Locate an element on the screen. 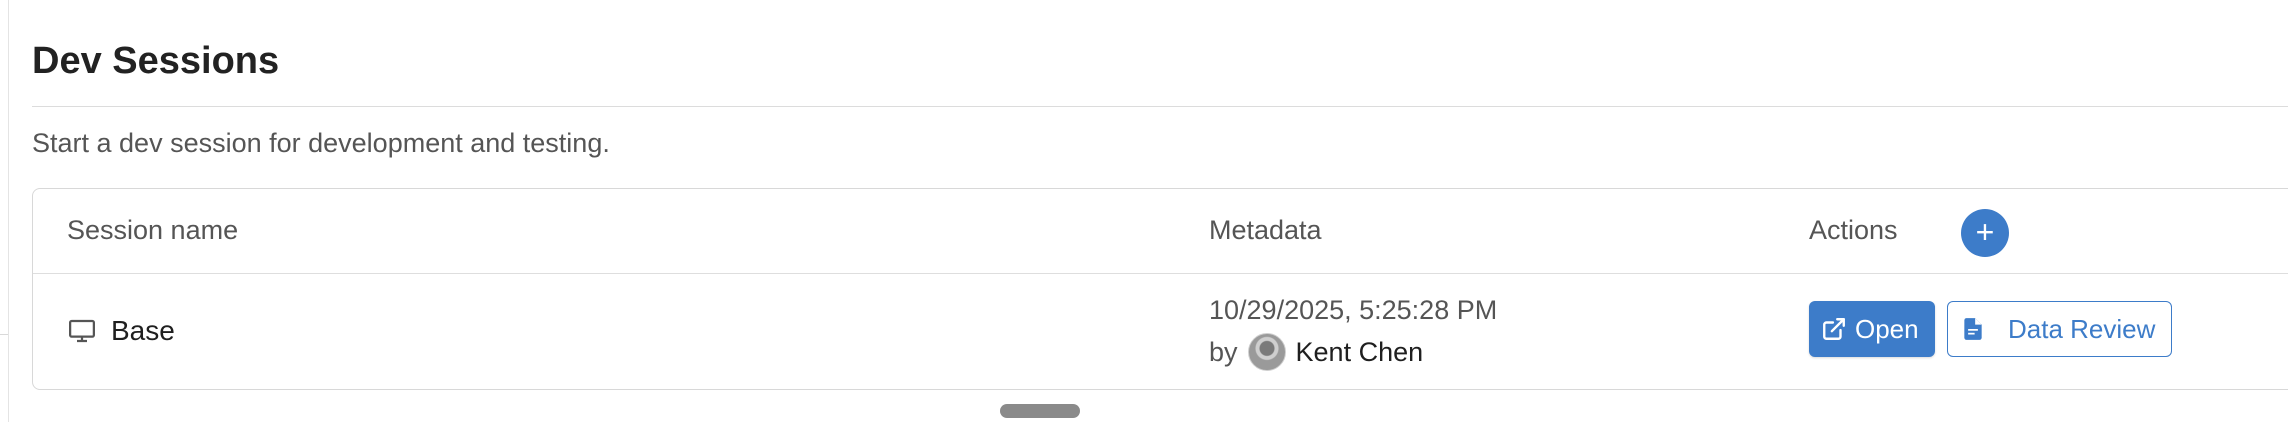  external-link-icon is located at coordinates (1834, 329).